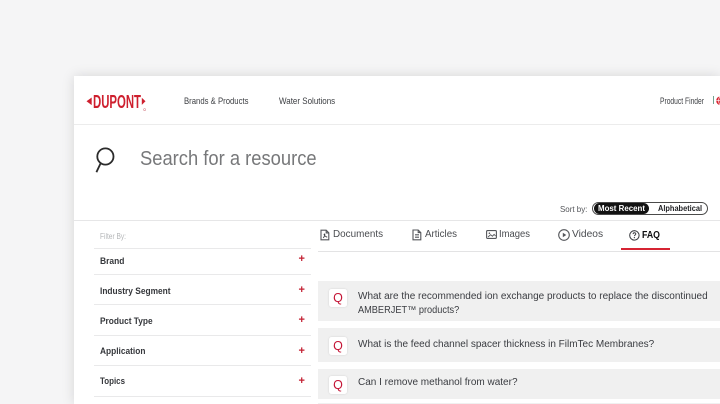 Image resolution: width=720 pixels, height=404 pixels. Describe the element at coordinates (117, 102) in the screenshot. I see `svg-text: DUPONT` at that location.